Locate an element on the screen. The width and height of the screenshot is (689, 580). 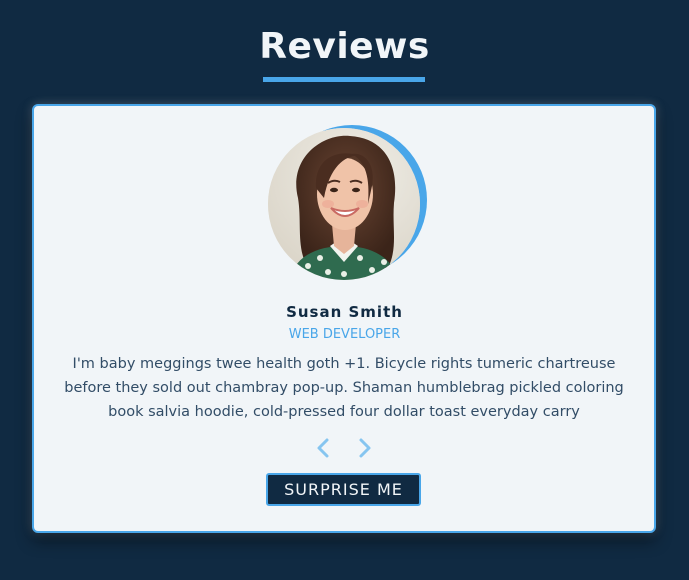
next-button is located at coordinates (364, 448).